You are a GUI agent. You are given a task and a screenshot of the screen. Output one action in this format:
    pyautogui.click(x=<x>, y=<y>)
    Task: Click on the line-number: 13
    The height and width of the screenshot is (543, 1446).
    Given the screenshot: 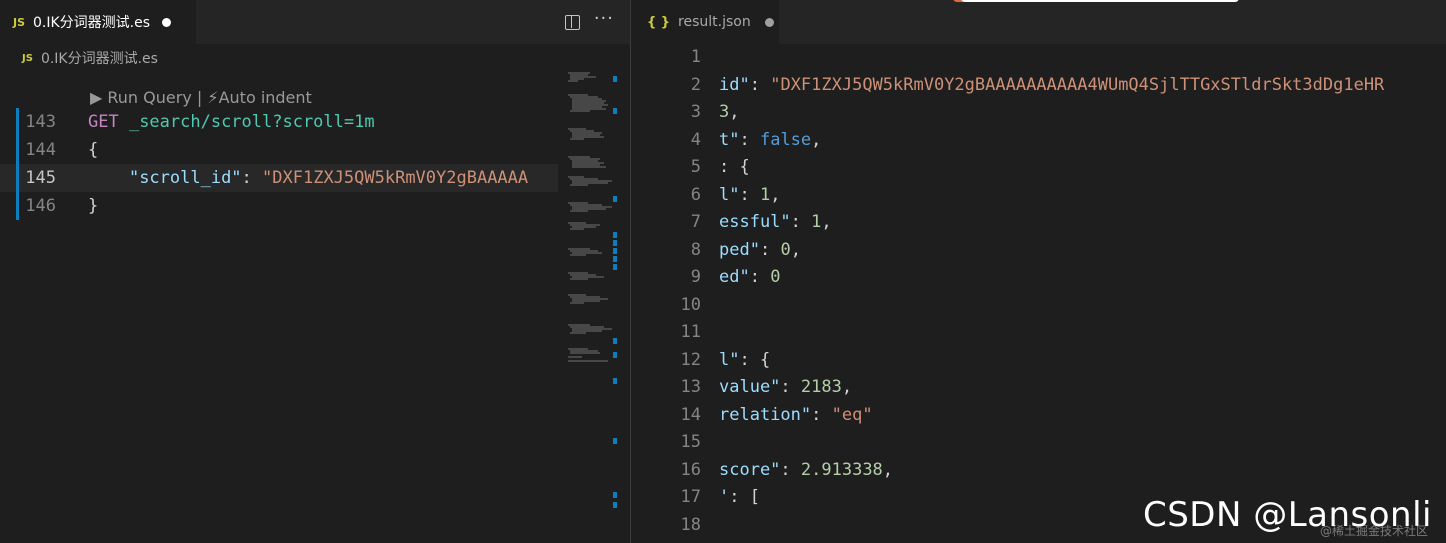 What is the action you would take?
    pyautogui.click(x=690, y=387)
    